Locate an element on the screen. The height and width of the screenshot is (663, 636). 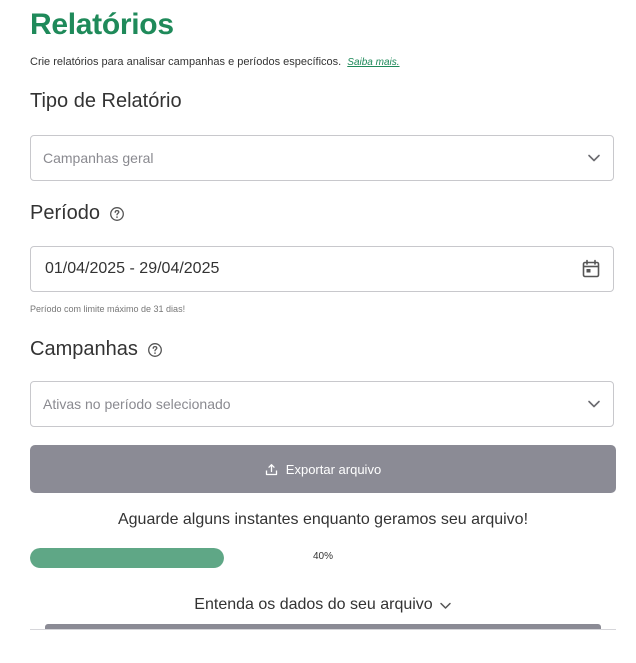
report-type-label: Tipo de Relatório is located at coordinates (106, 101).